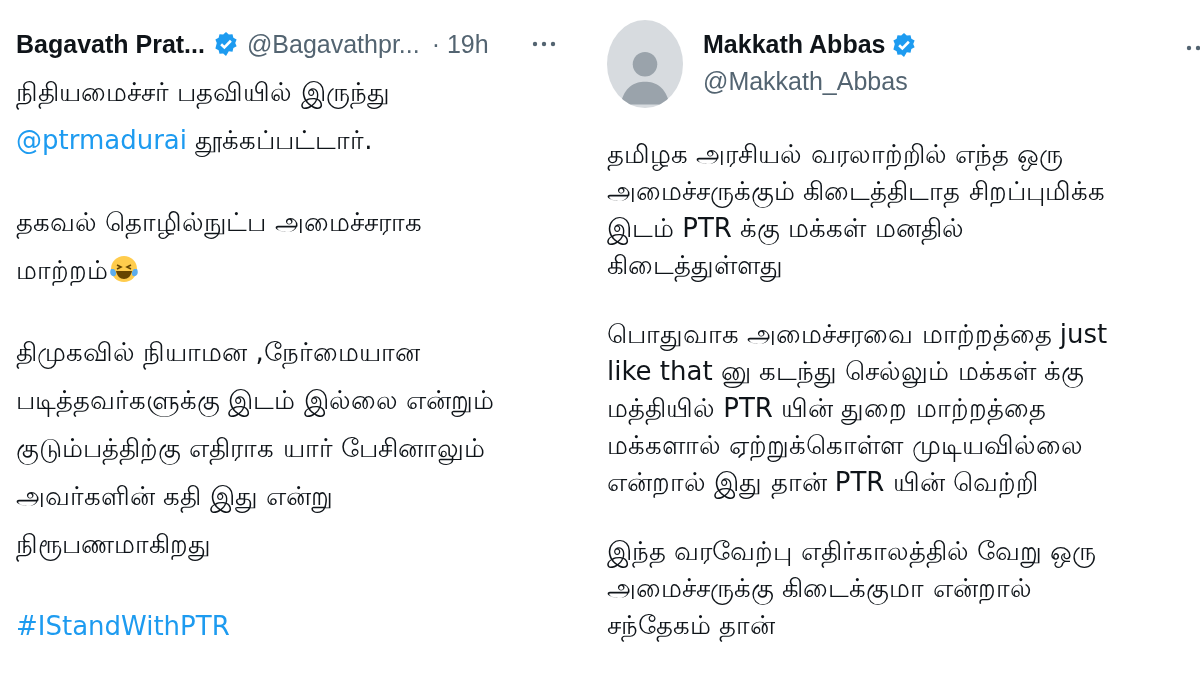 Image resolution: width=1200 pixels, height=675 pixels. I want to click on author-handle: @Makkath_Abbas, so click(810, 81).